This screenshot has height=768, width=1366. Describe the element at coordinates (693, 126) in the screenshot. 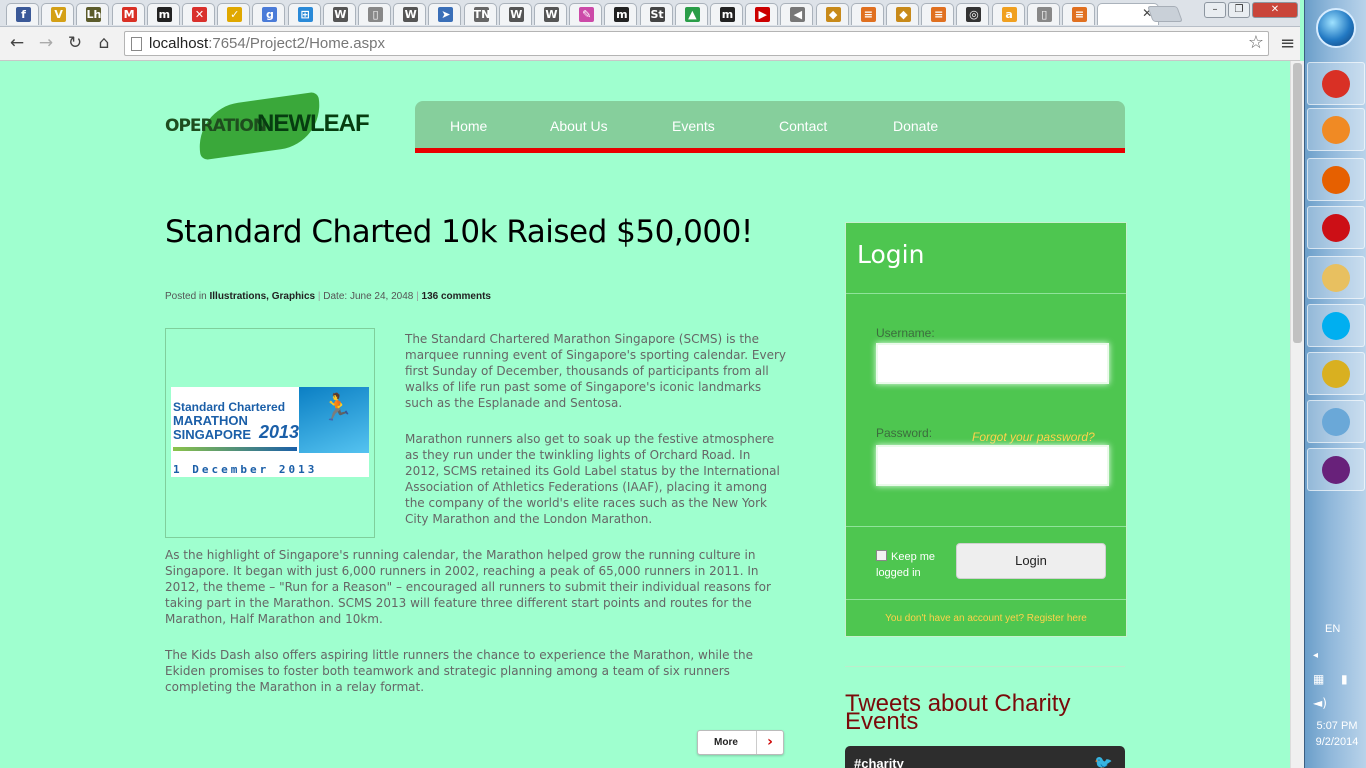

I see `nav-events: Events` at that location.